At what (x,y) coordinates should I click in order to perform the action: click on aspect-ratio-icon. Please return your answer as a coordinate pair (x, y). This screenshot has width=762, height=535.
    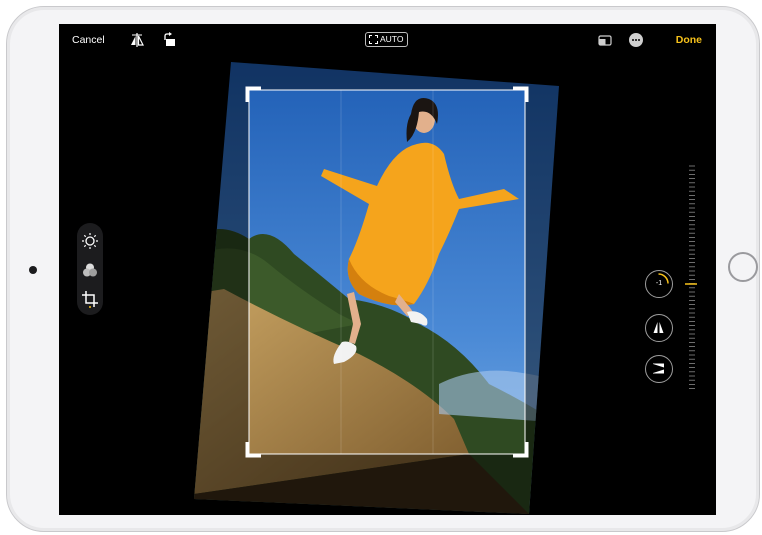
    Looking at the image, I should click on (605, 40).